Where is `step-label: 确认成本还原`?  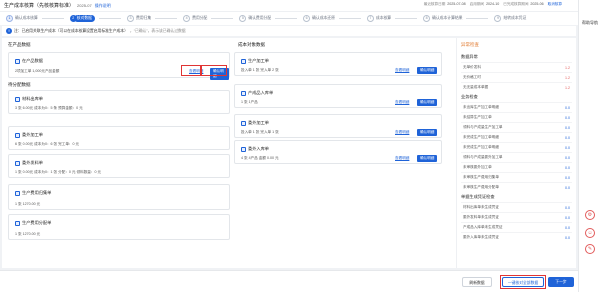 step-label: 确认成本还原 is located at coordinates (323, 18).